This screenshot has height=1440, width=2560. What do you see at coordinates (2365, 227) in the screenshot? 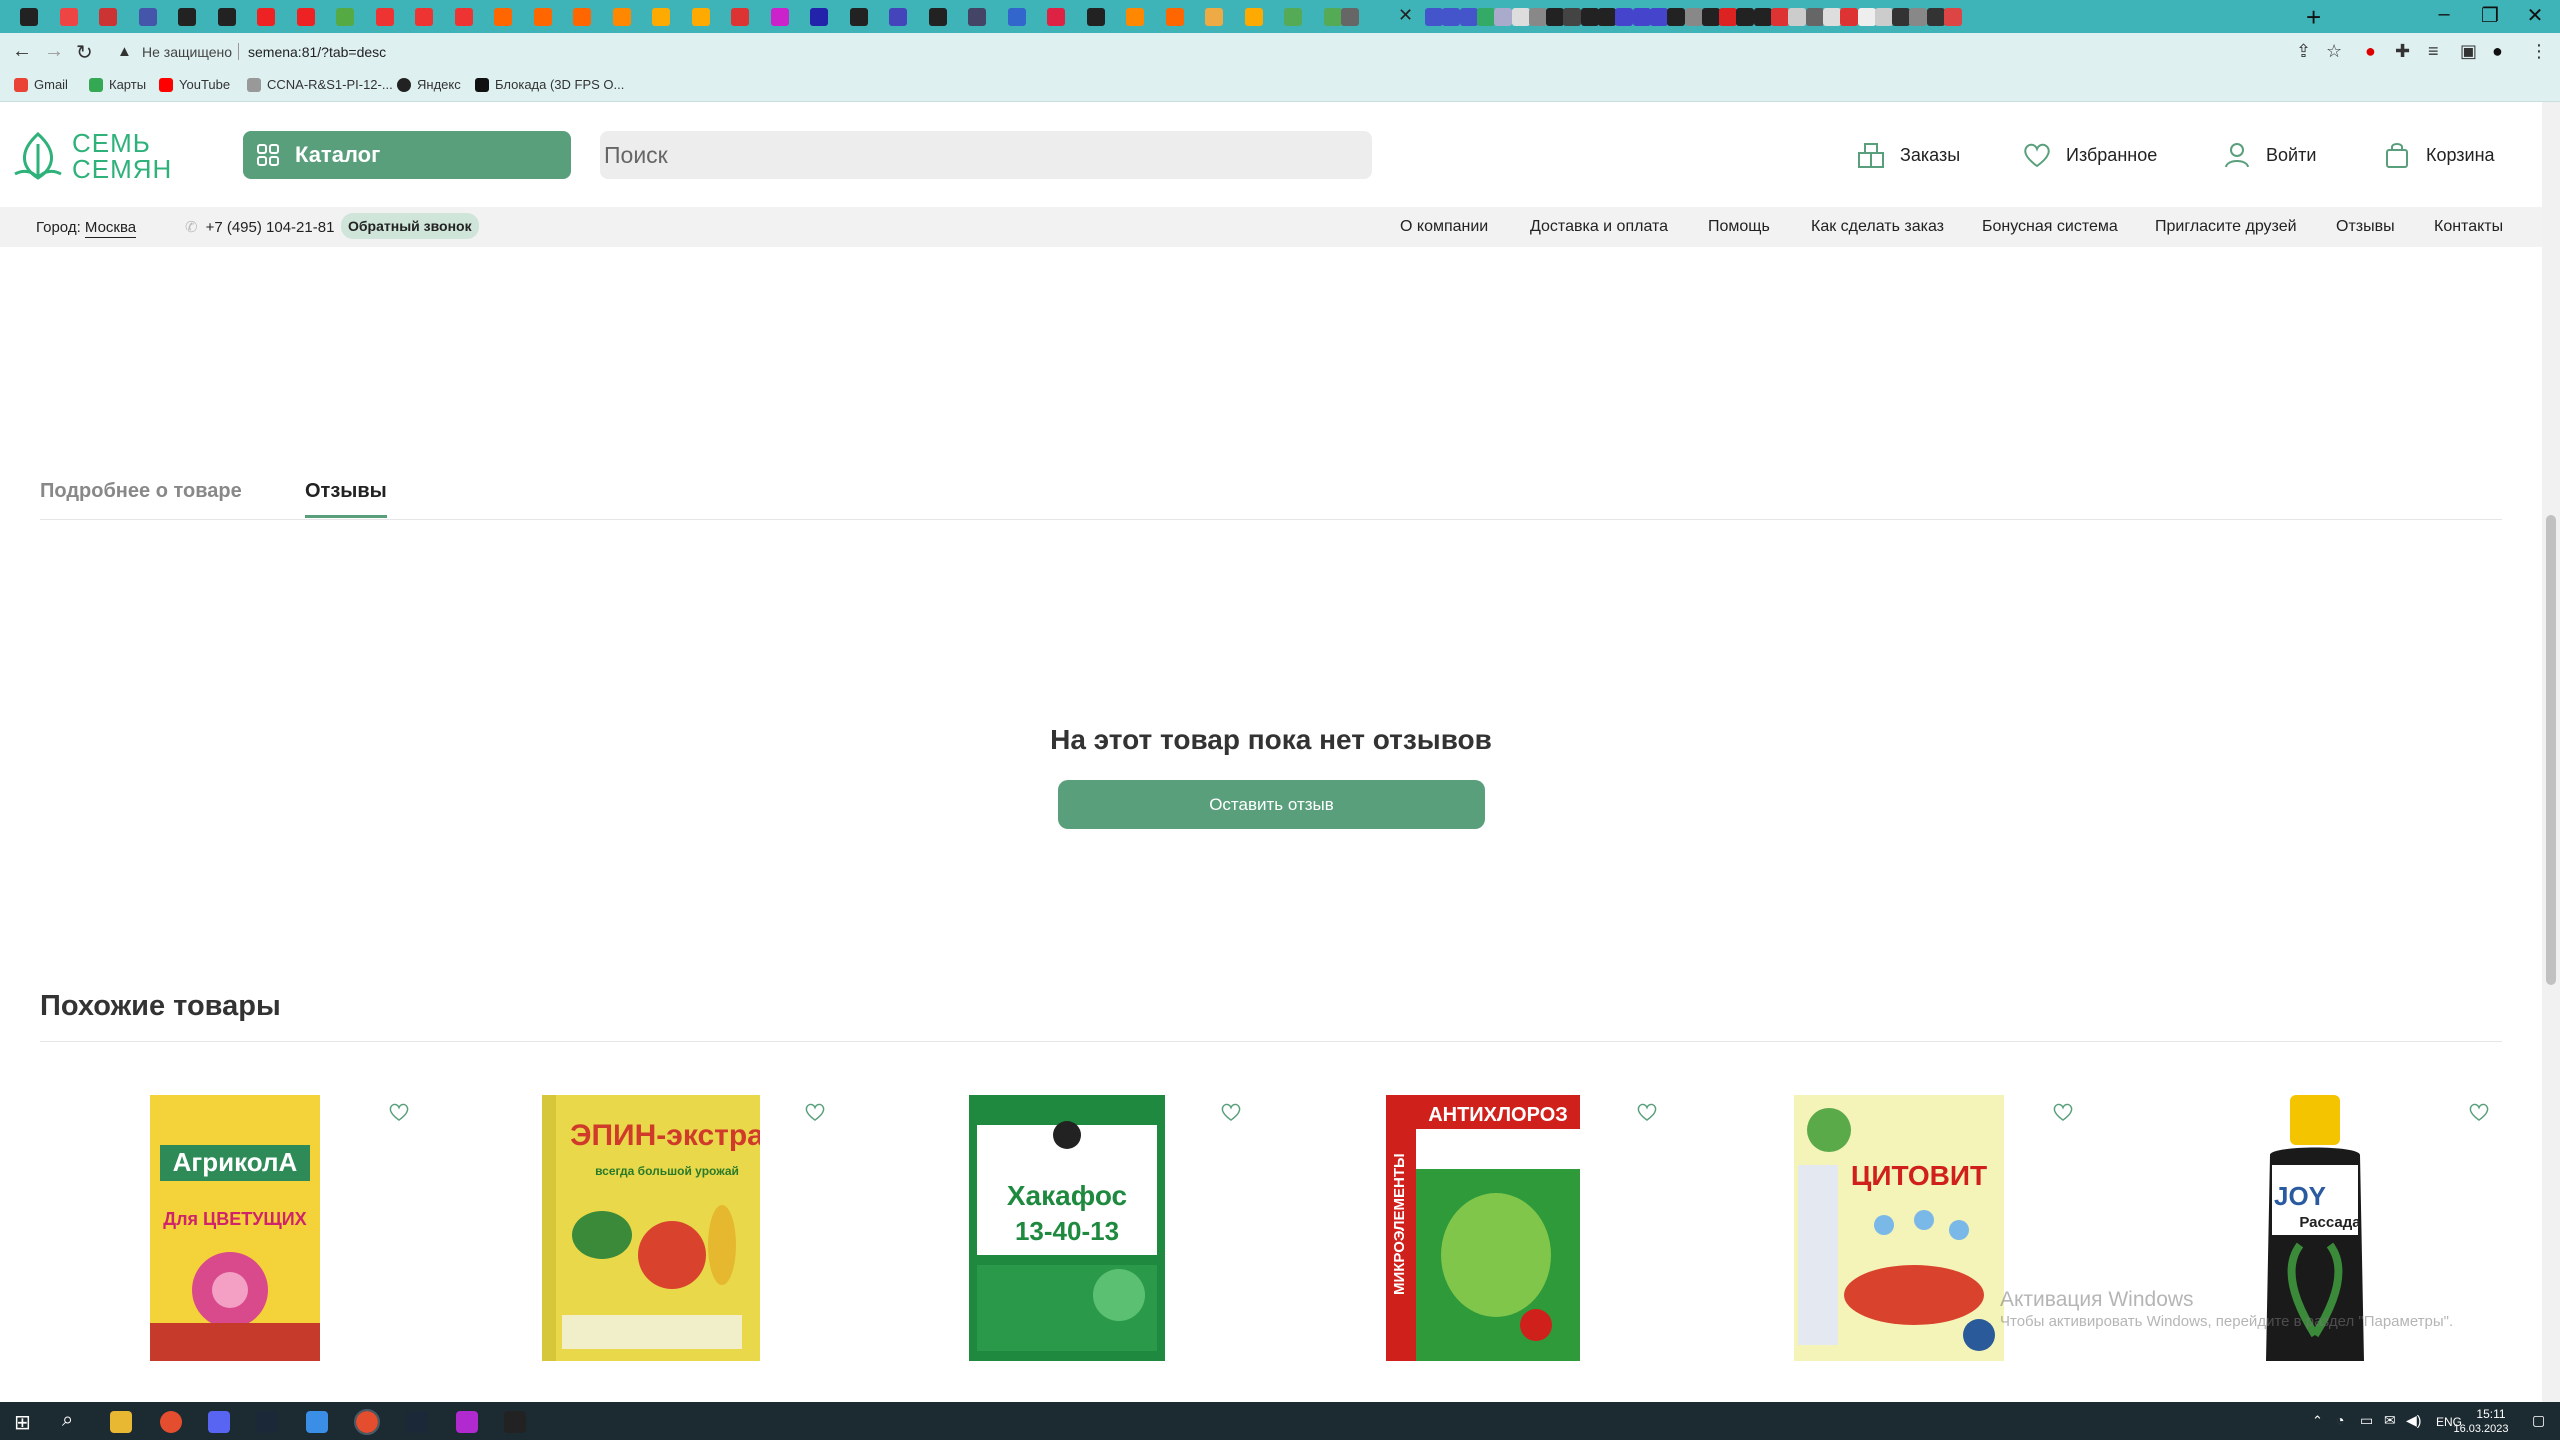
I see `nav-reviews: Отзывы` at bounding box center [2365, 227].